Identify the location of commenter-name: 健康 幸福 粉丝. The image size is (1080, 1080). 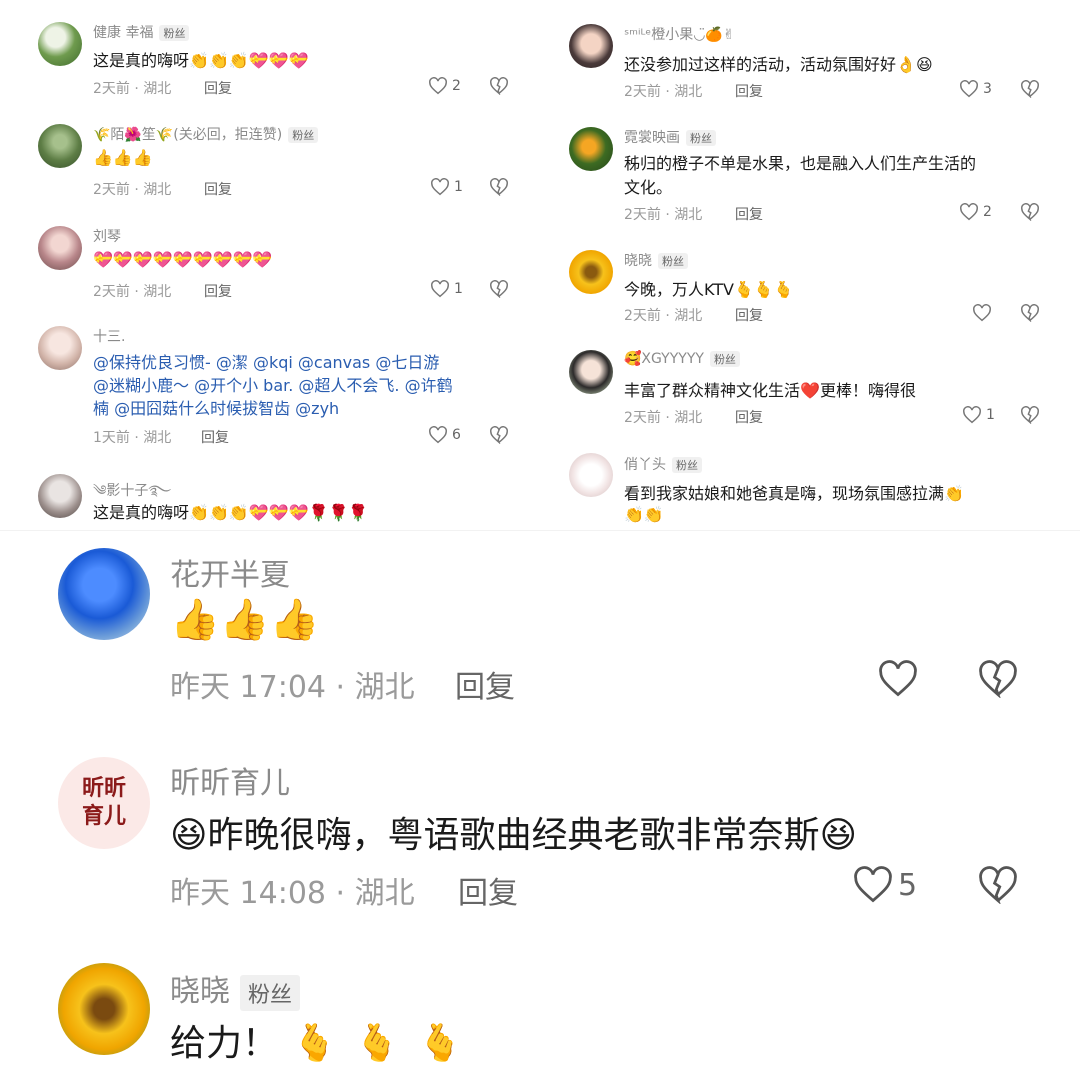
(141, 32).